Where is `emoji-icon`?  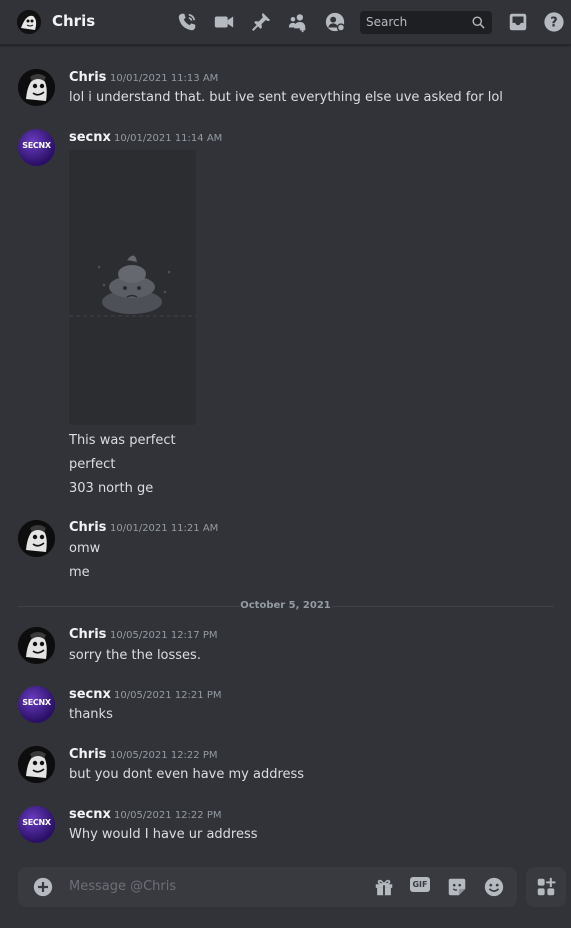 emoji-icon is located at coordinates (494, 887).